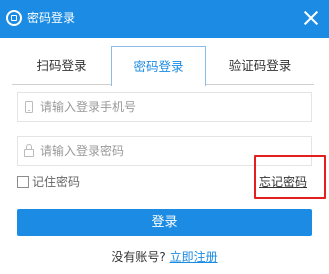 The width and height of the screenshot is (329, 274). Describe the element at coordinates (172, 151) in the screenshot. I see `password-input` at that location.